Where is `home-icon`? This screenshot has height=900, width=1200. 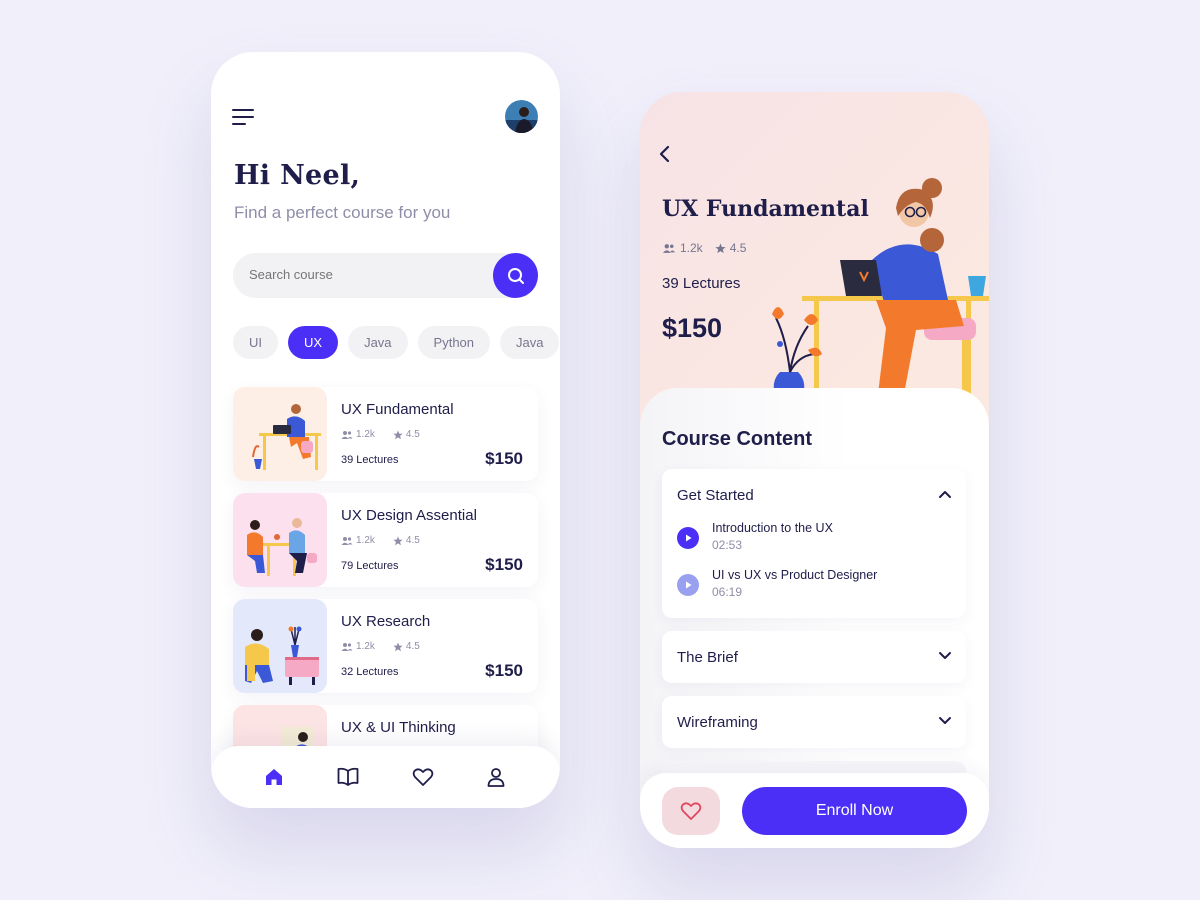
home-icon is located at coordinates (274, 777).